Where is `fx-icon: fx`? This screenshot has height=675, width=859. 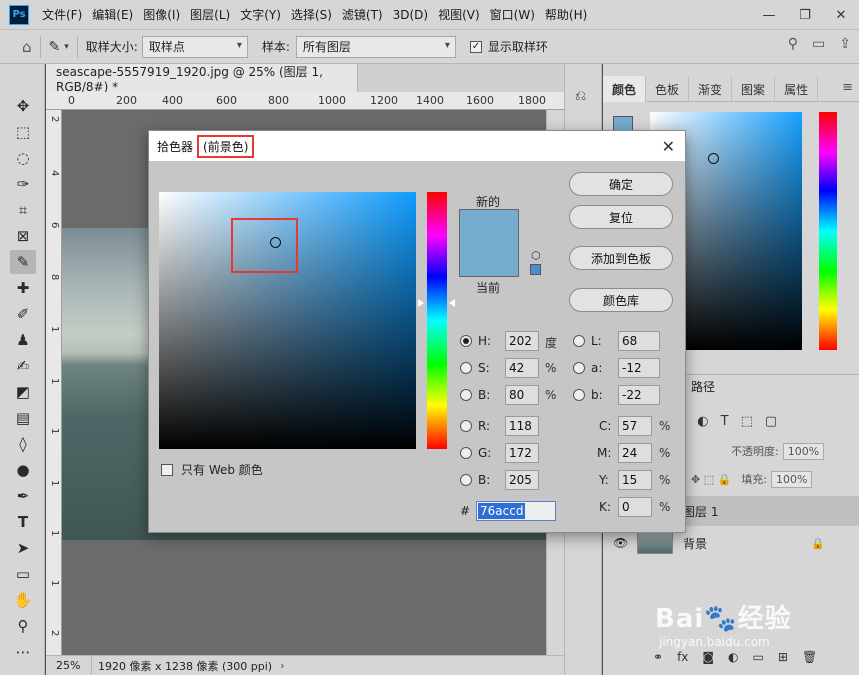
fx-icon: fx is located at coordinates (682, 657).